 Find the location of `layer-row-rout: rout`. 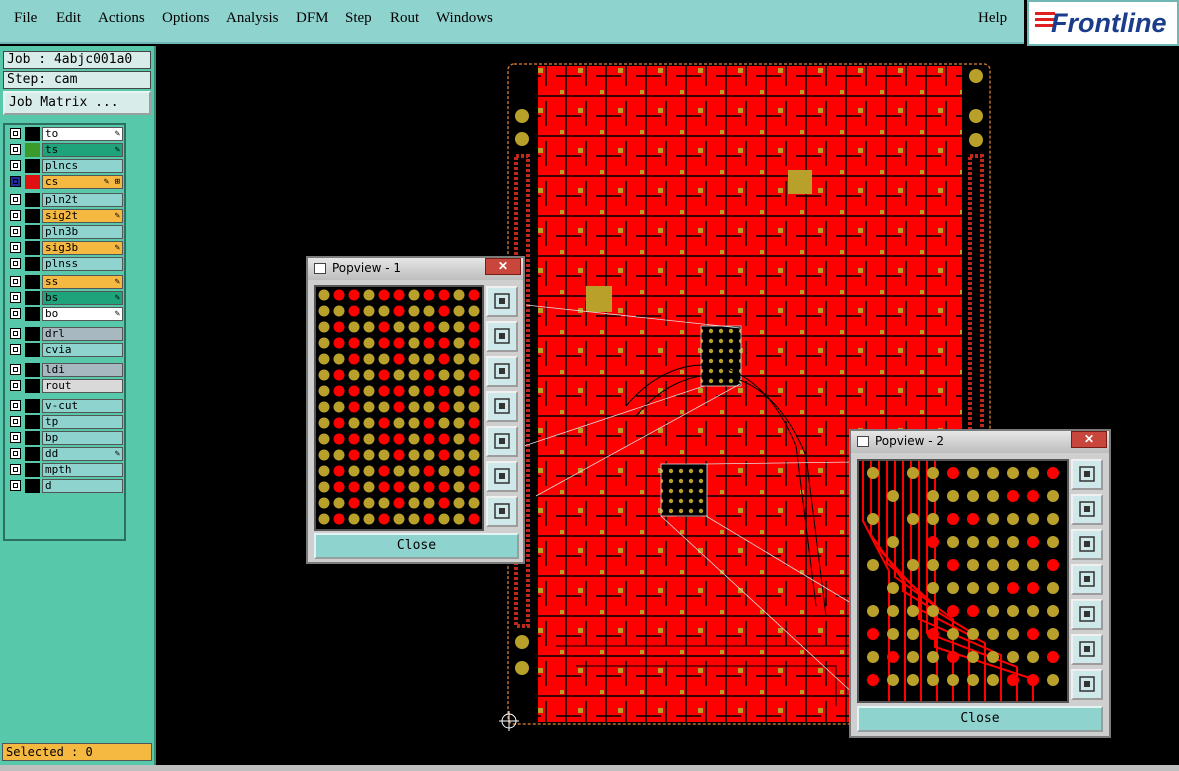

layer-row-rout: rout is located at coordinates (65, 386).